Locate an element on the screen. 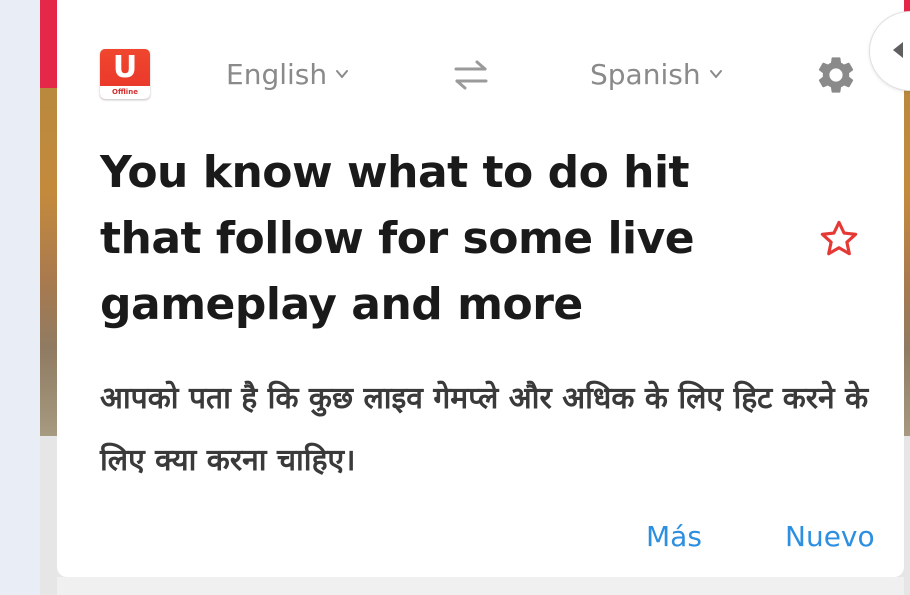  target-language-selector: Spanish is located at coordinates (656, 74).